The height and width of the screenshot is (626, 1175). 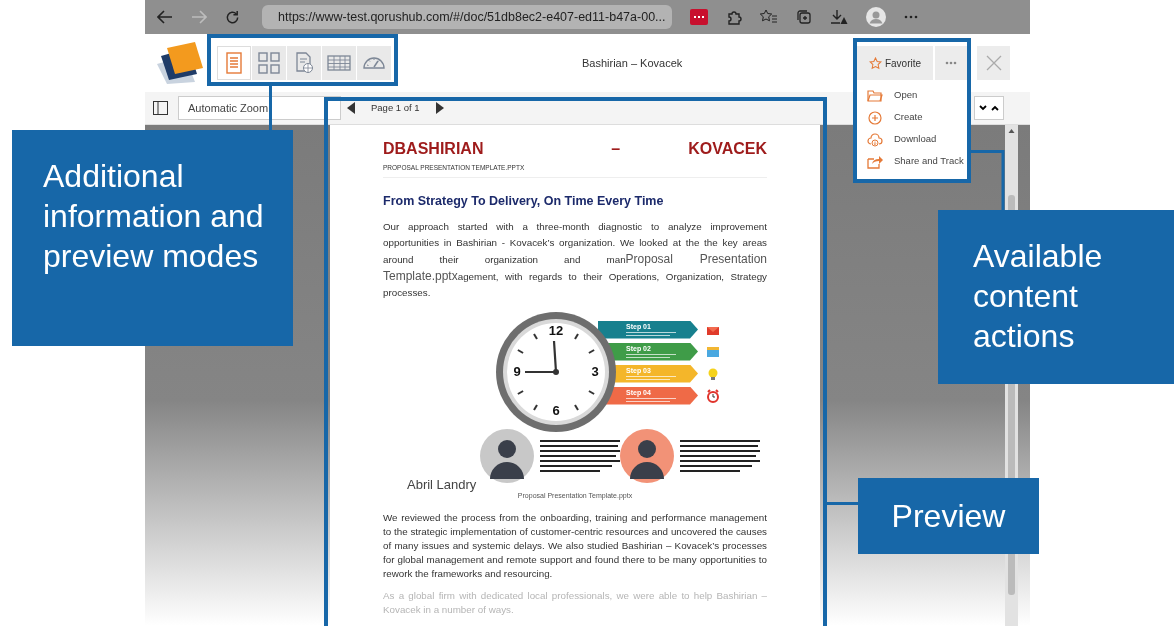 What do you see at coordinates (917, 95) in the screenshot?
I see `menu-item: Open` at bounding box center [917, 95].